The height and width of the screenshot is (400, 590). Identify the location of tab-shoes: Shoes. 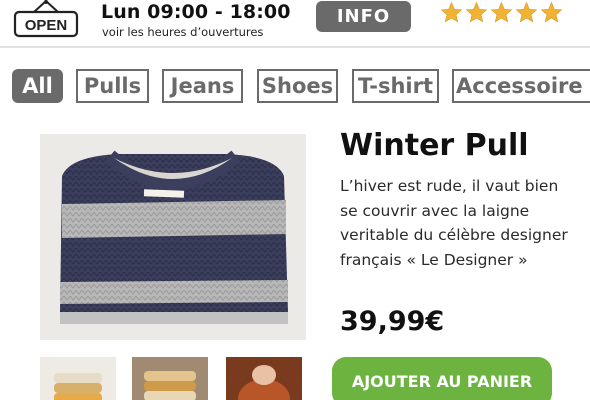
(297, 86).